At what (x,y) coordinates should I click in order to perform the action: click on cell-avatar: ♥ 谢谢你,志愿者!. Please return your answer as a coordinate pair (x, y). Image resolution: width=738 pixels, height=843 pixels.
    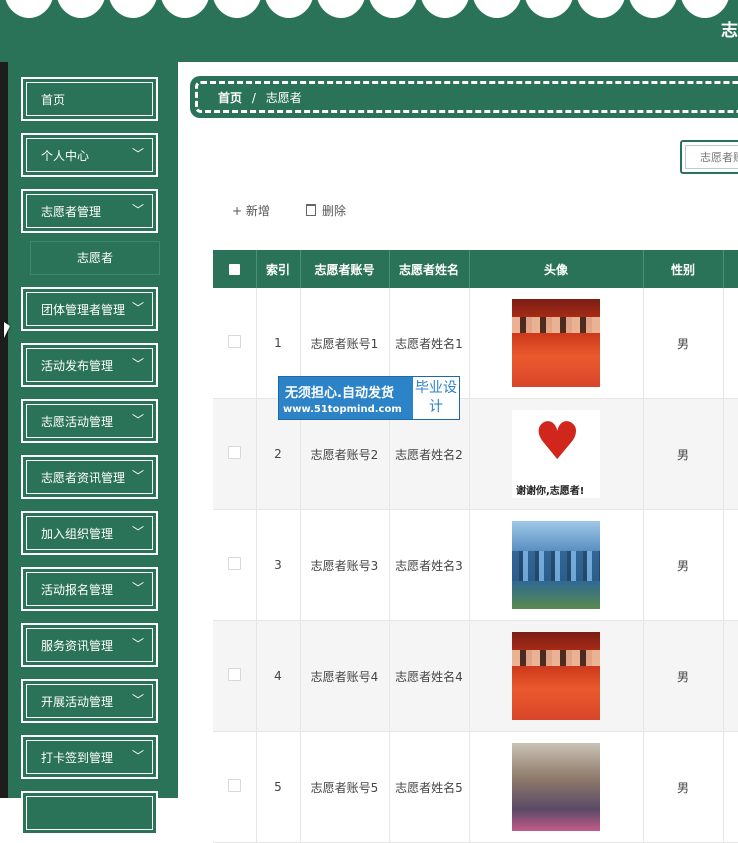
    Looking at the image, I should click on (556, 454).